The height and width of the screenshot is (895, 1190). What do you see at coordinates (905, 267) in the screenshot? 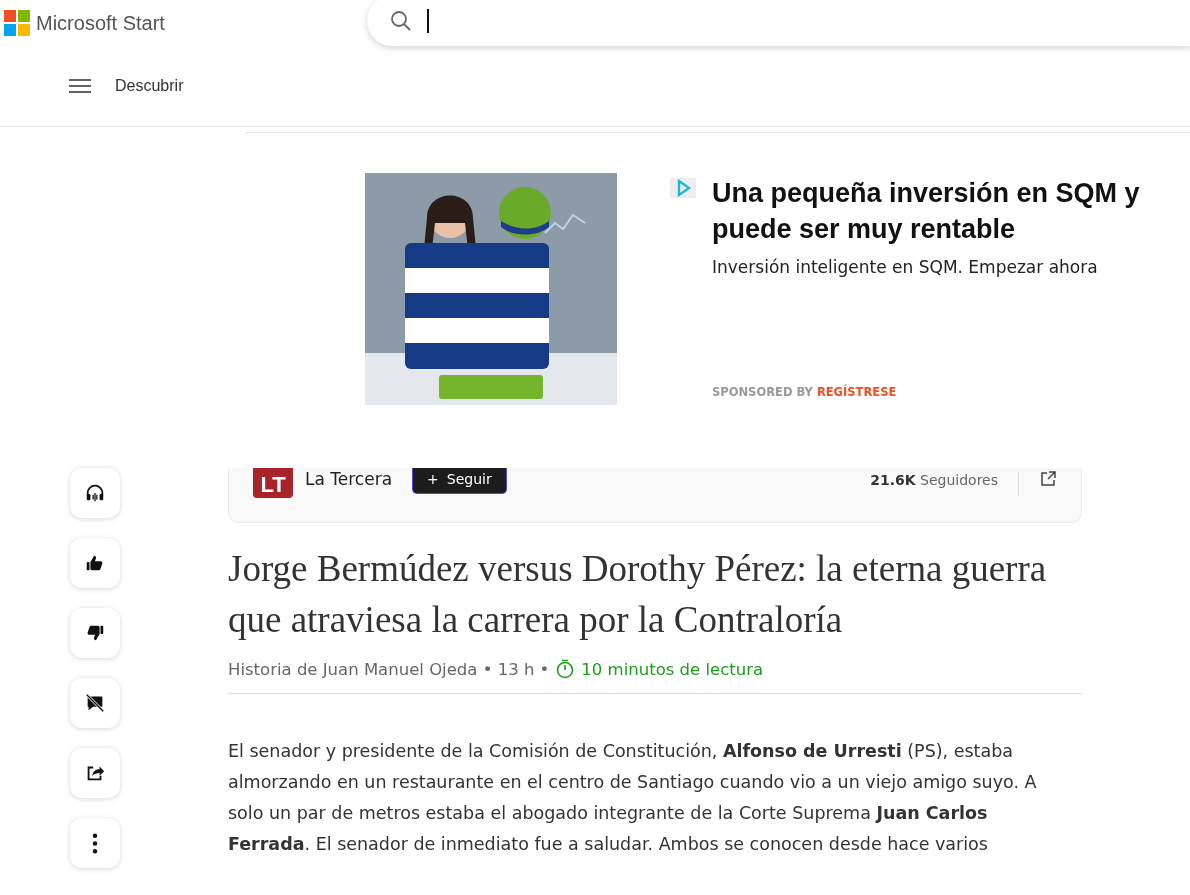
I see `ad-description: Inversión inteligente en SQM. Empezar ahora` at bounding box center [905, 267].